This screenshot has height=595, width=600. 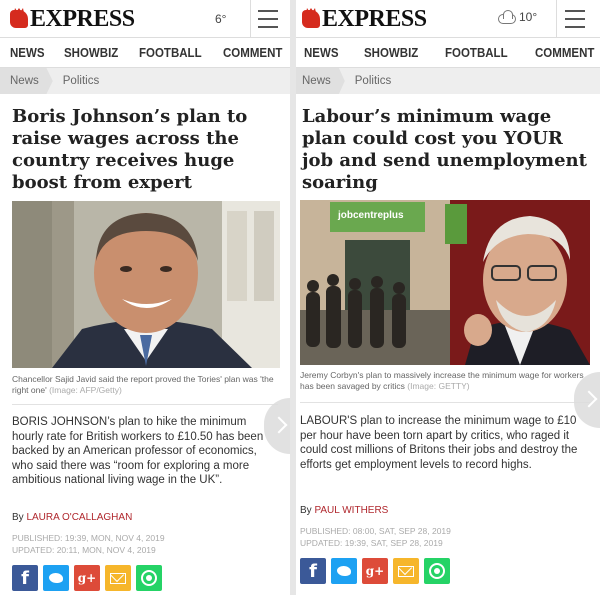 I want to click on updated-timestamp: UPDATED: 19:39, Sat, Sep 28, 2019, so click(x=371, y=543).